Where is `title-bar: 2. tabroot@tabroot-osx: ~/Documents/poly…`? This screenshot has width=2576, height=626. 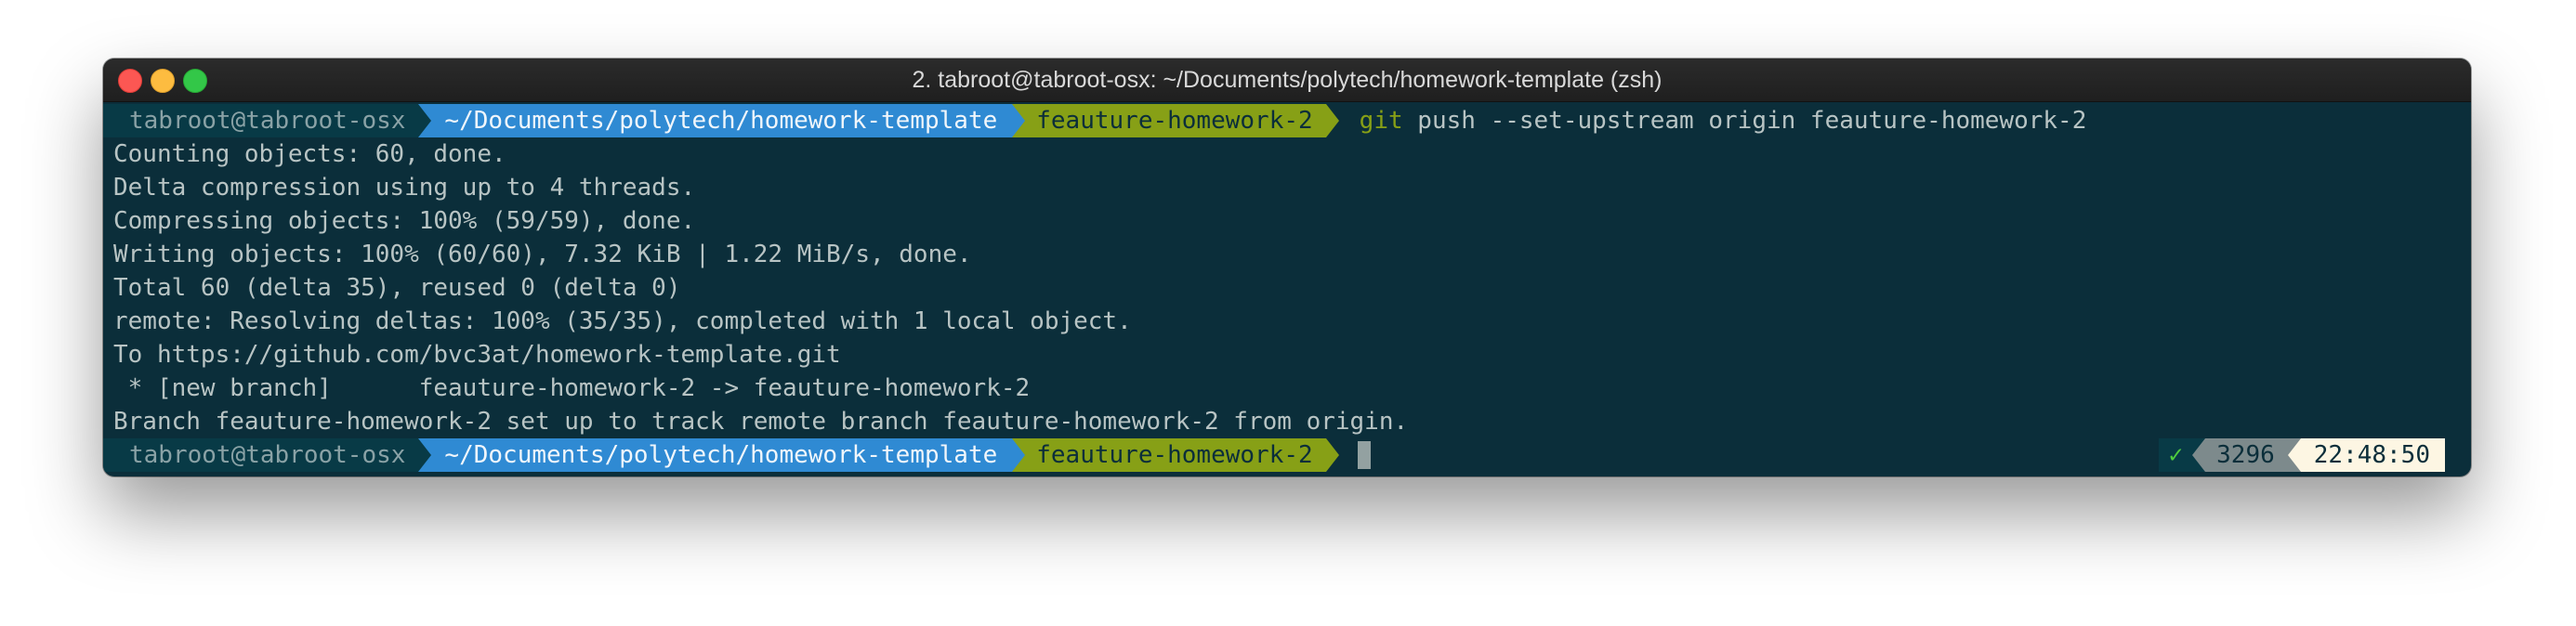 title-bar: 2. tabroot@tabroot-osx: ~/Documents/poly… is located at coordinates (1287, 81).